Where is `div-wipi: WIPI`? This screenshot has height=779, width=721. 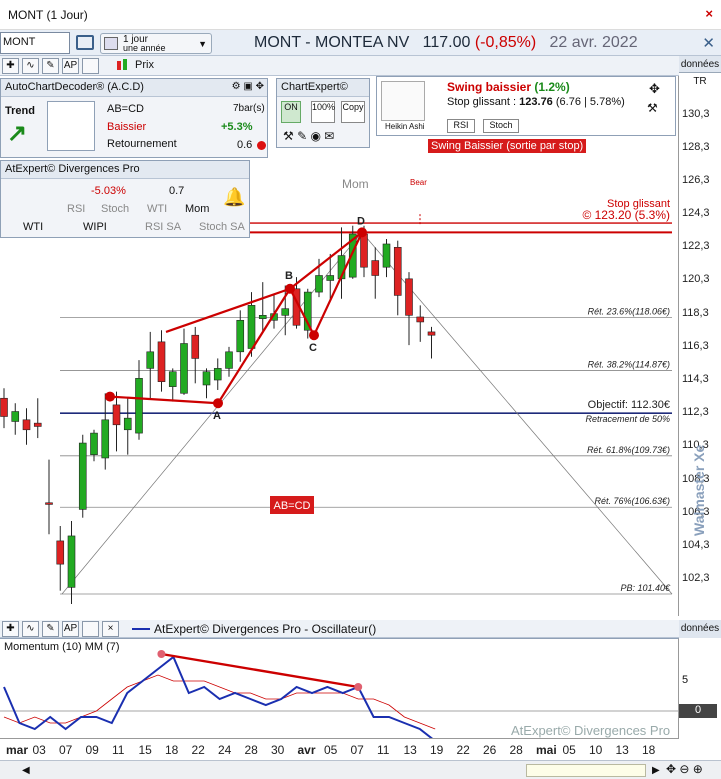
div-wipi: WIPI is located at coordinates (95, 227).